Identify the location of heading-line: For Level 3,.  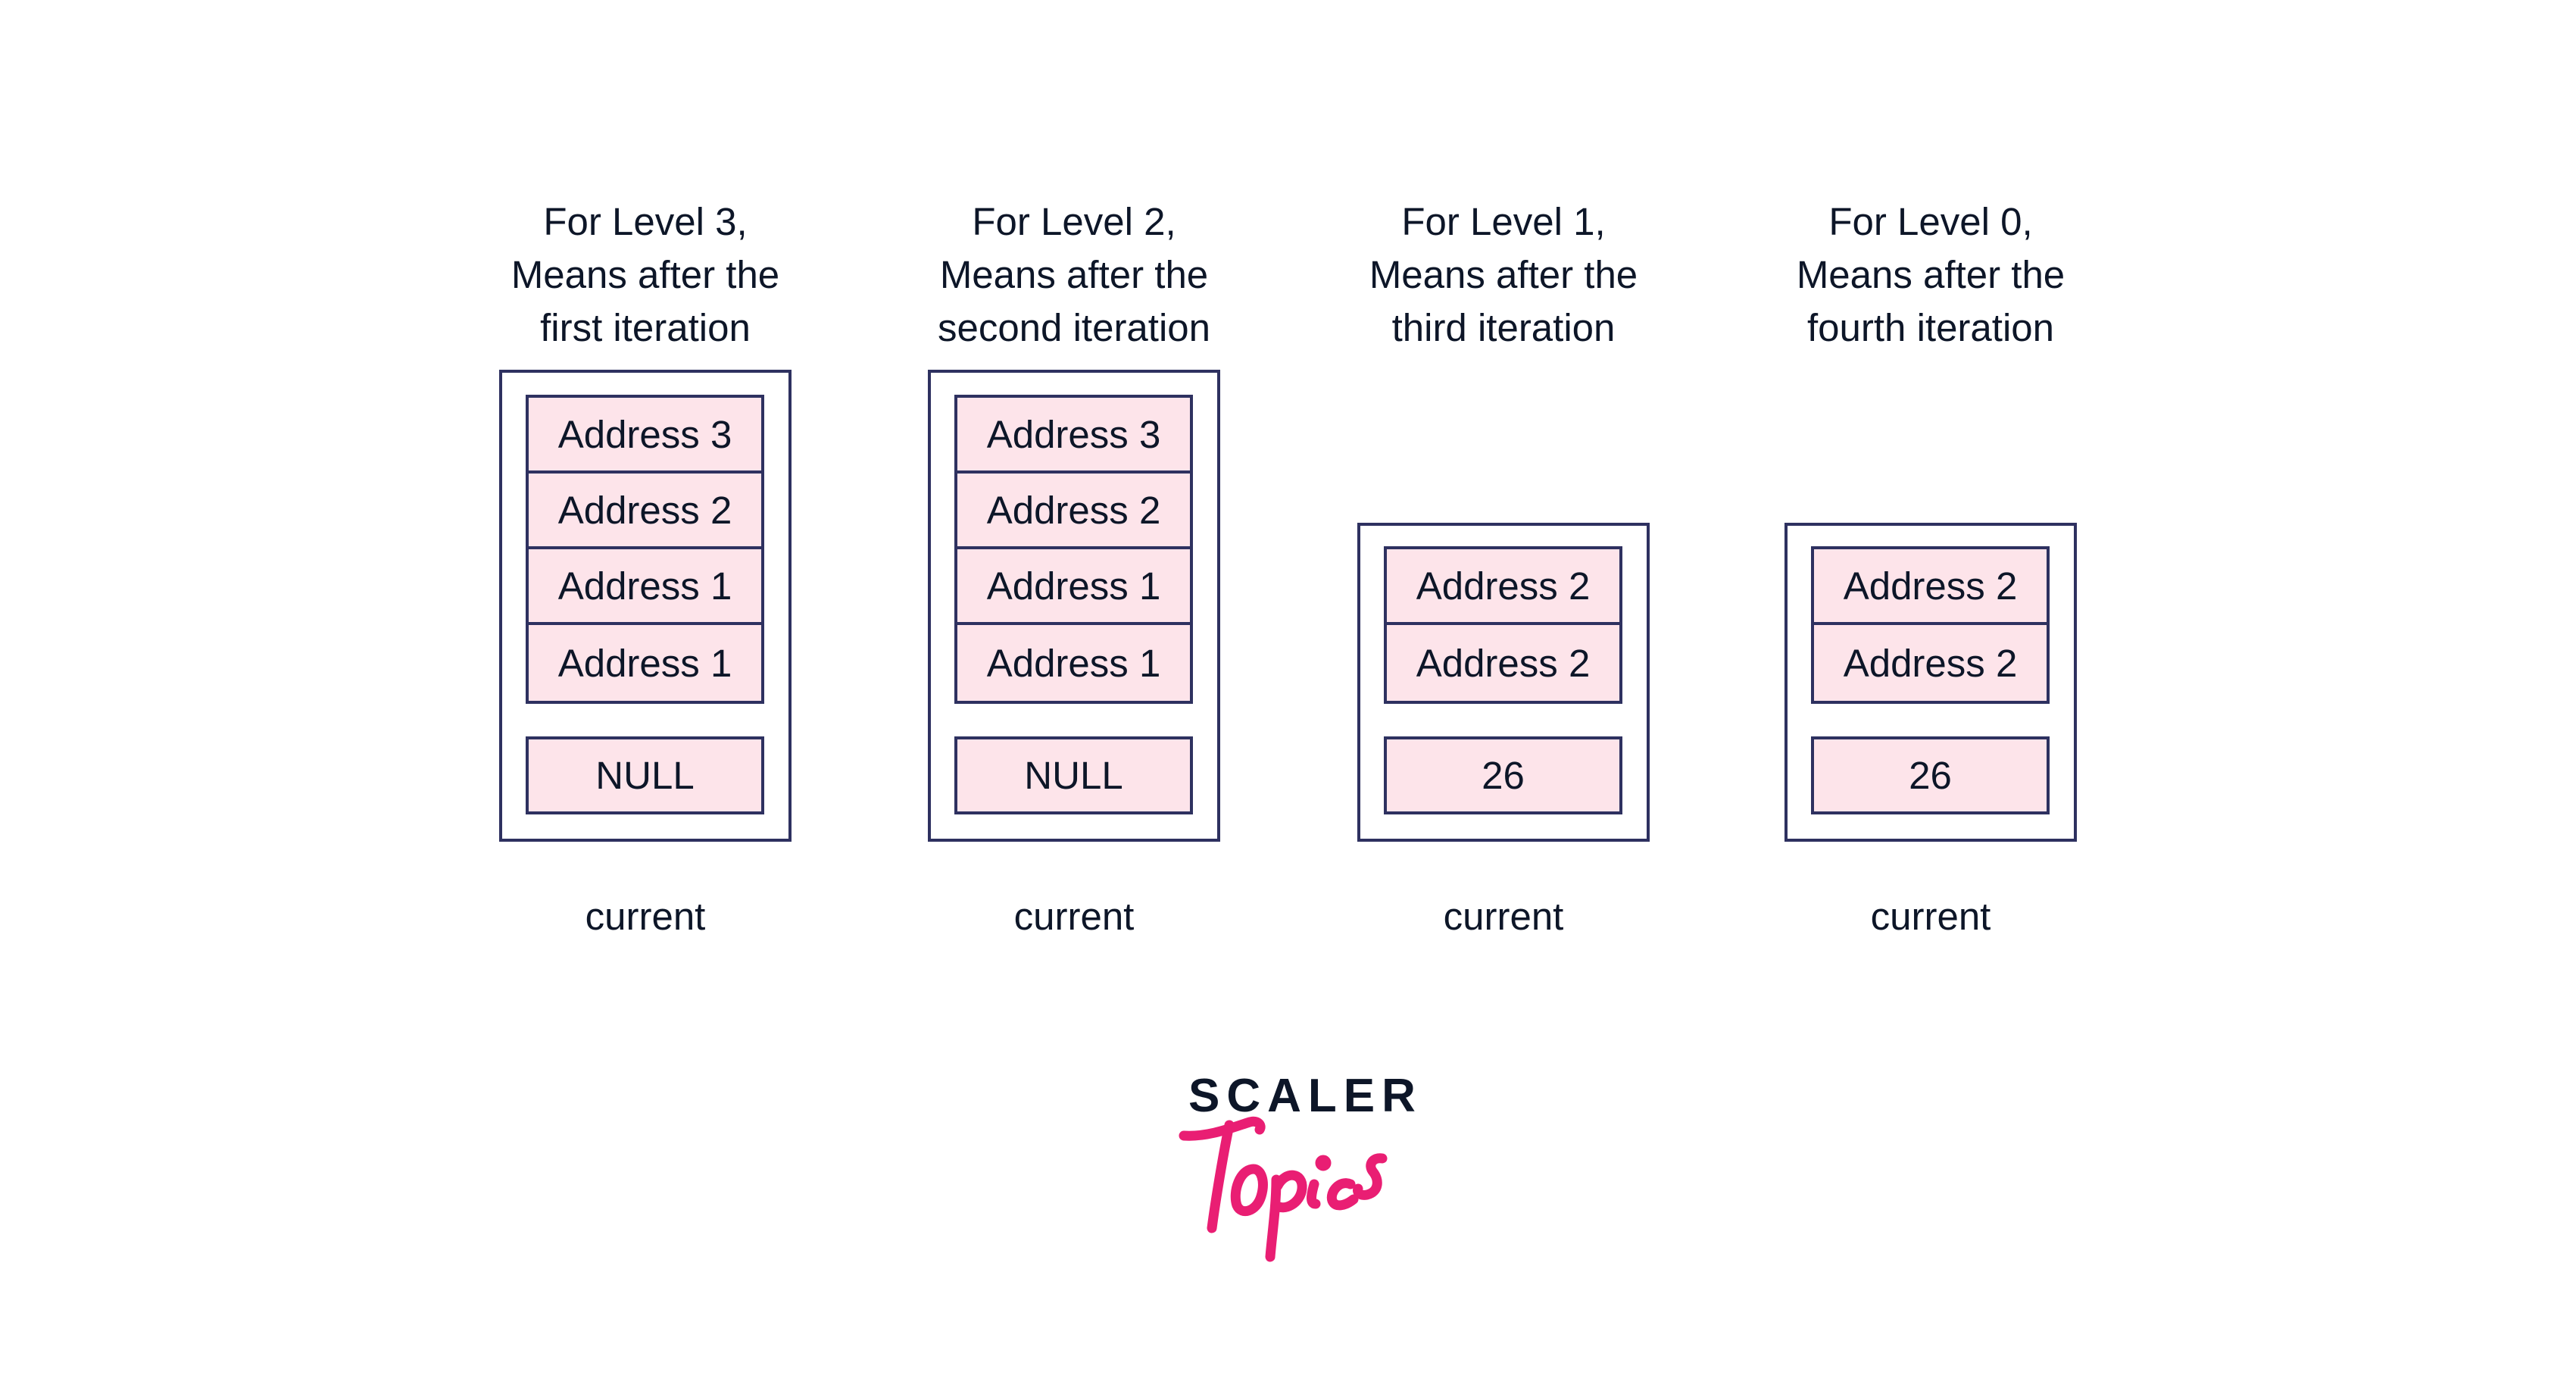
(645, 221).